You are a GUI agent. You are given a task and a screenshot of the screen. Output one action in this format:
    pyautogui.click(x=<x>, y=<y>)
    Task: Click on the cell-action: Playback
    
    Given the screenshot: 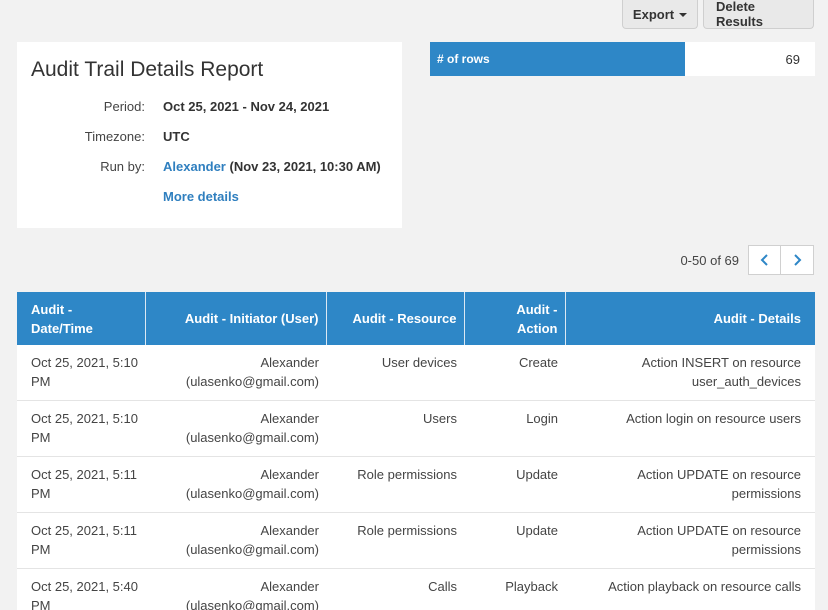 What is the action you would take?
    pyautogui.click(x=531, y=586)
    